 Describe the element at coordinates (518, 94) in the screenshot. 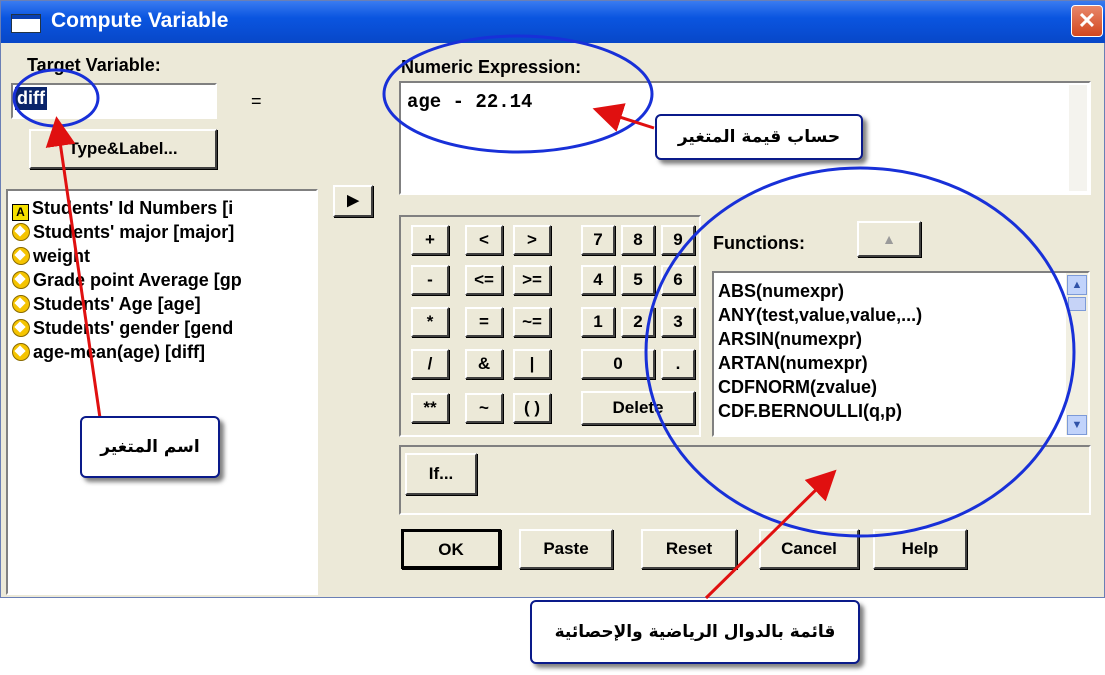

I see `expression-highlight-ellipse` at that location.